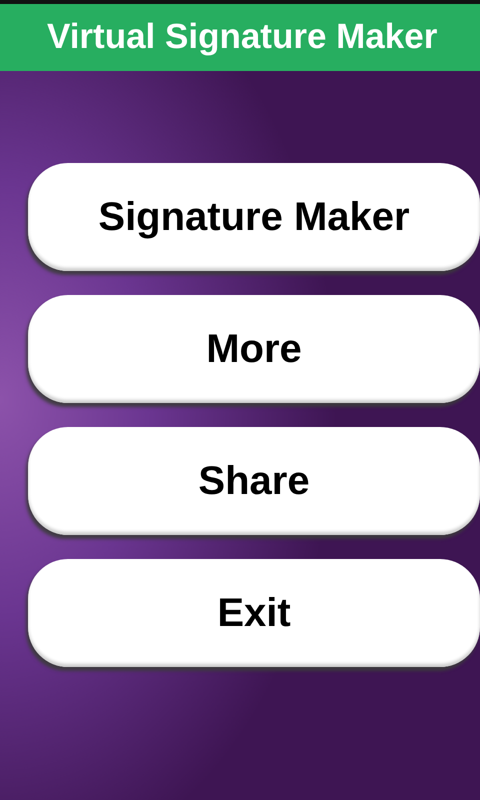 Image resolution: width=480 pixels, height=800 pixels. Describe the element at coordinates (242, 37) in the screenshot. I see `app-title: Virtual Signature Maker` at that location.